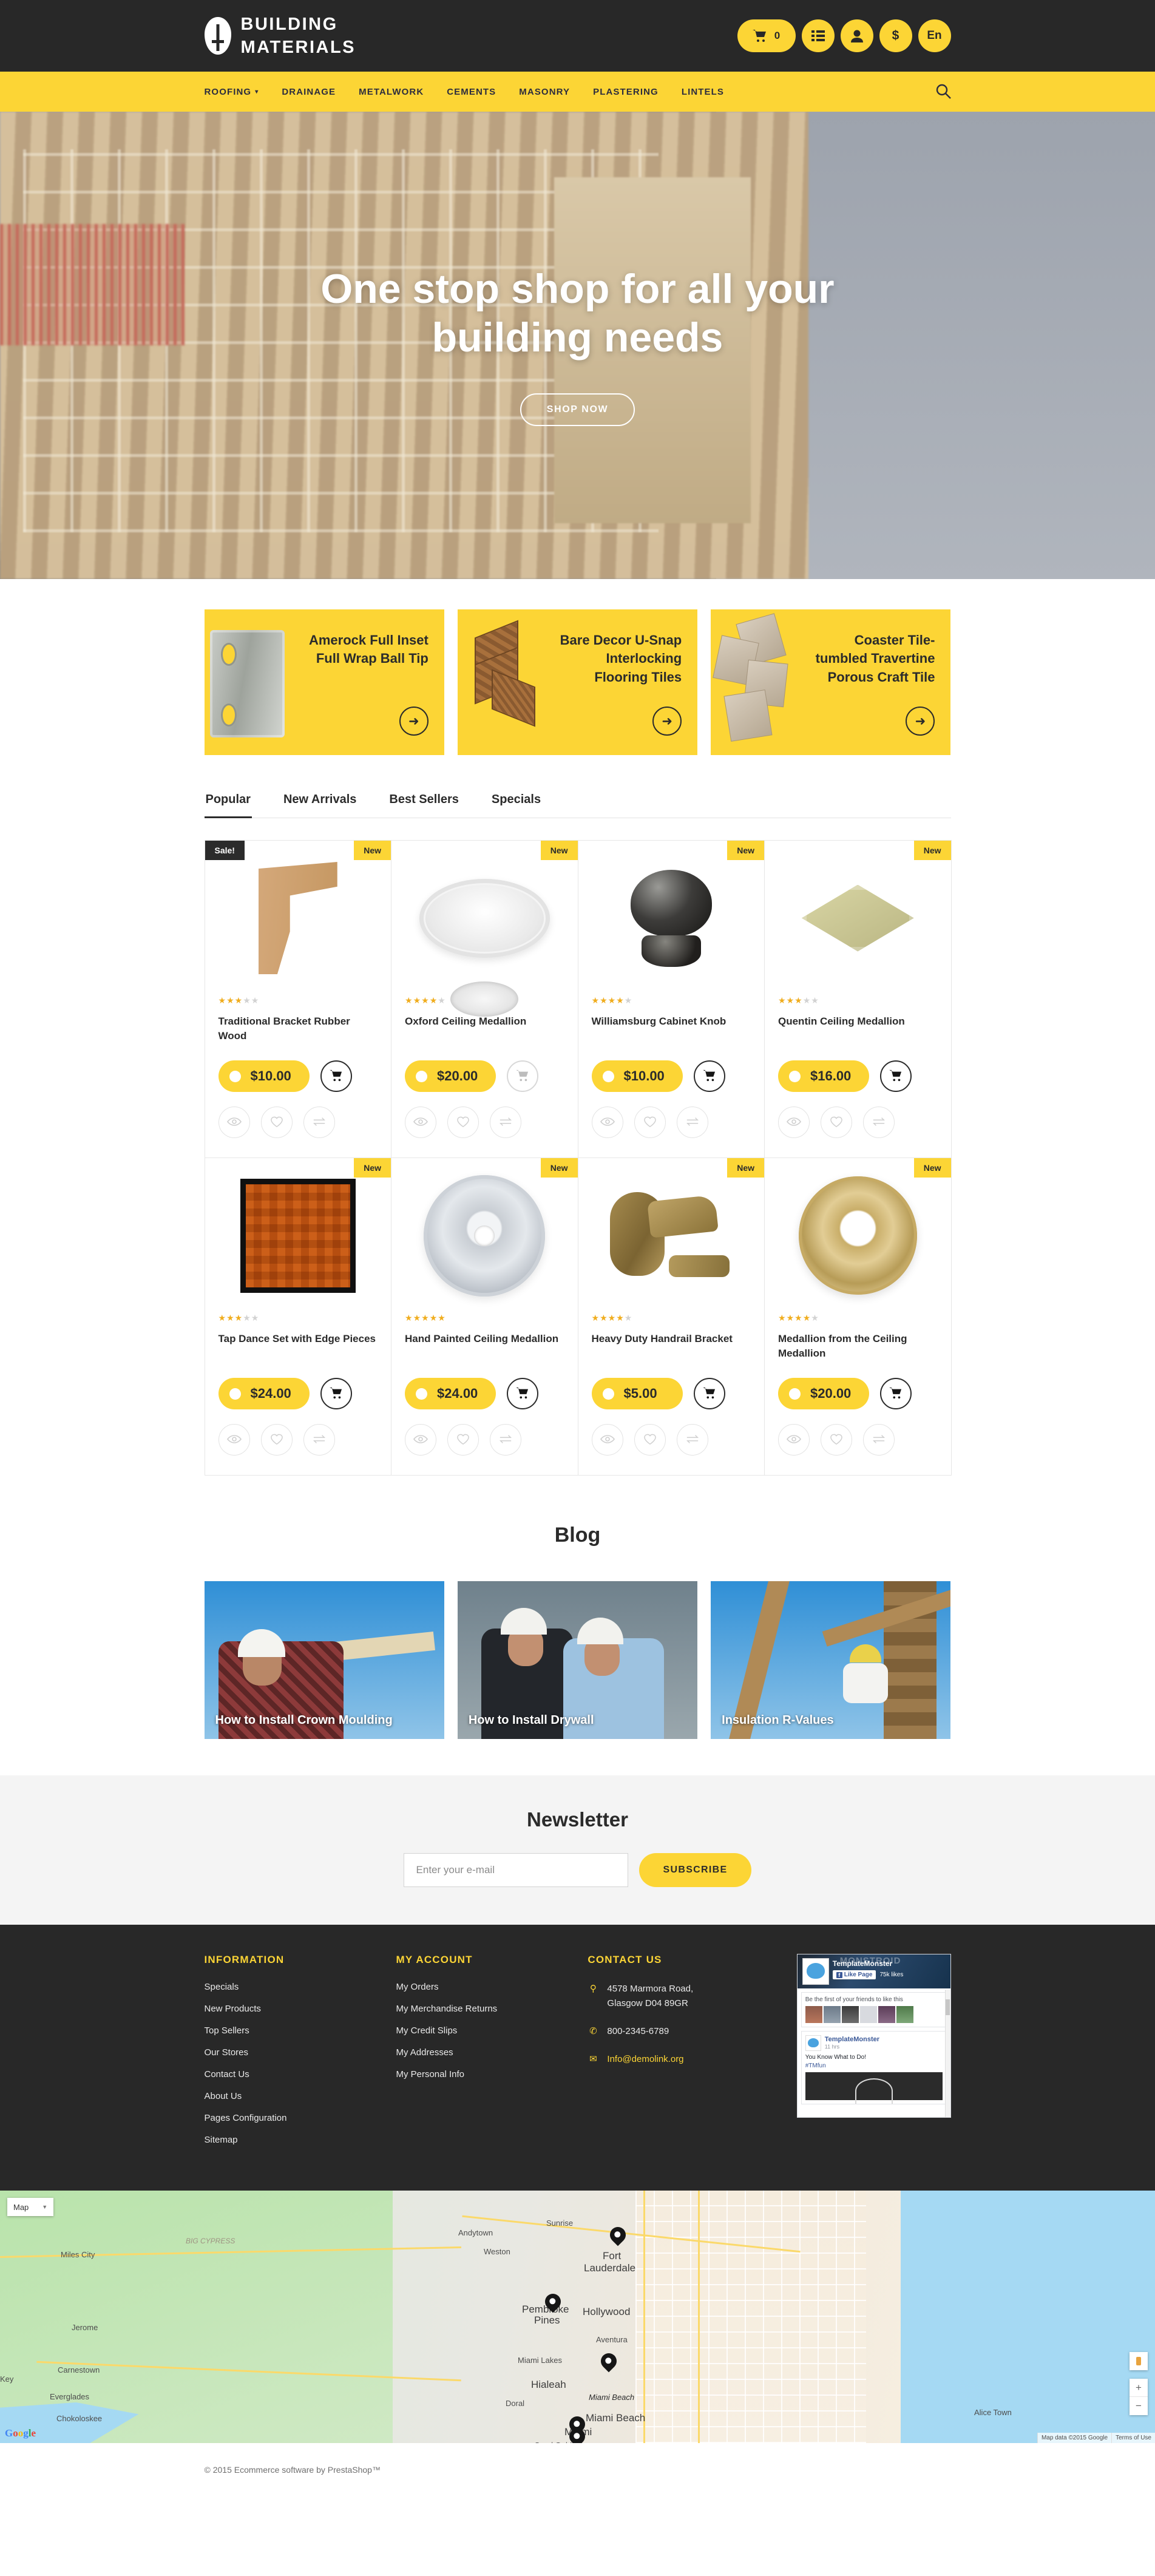 This screenshot has height=2576, width=1155. Describe the element at coordinates (516, 805) in the screenshot. I see `tab-specials: Specials` at that location.